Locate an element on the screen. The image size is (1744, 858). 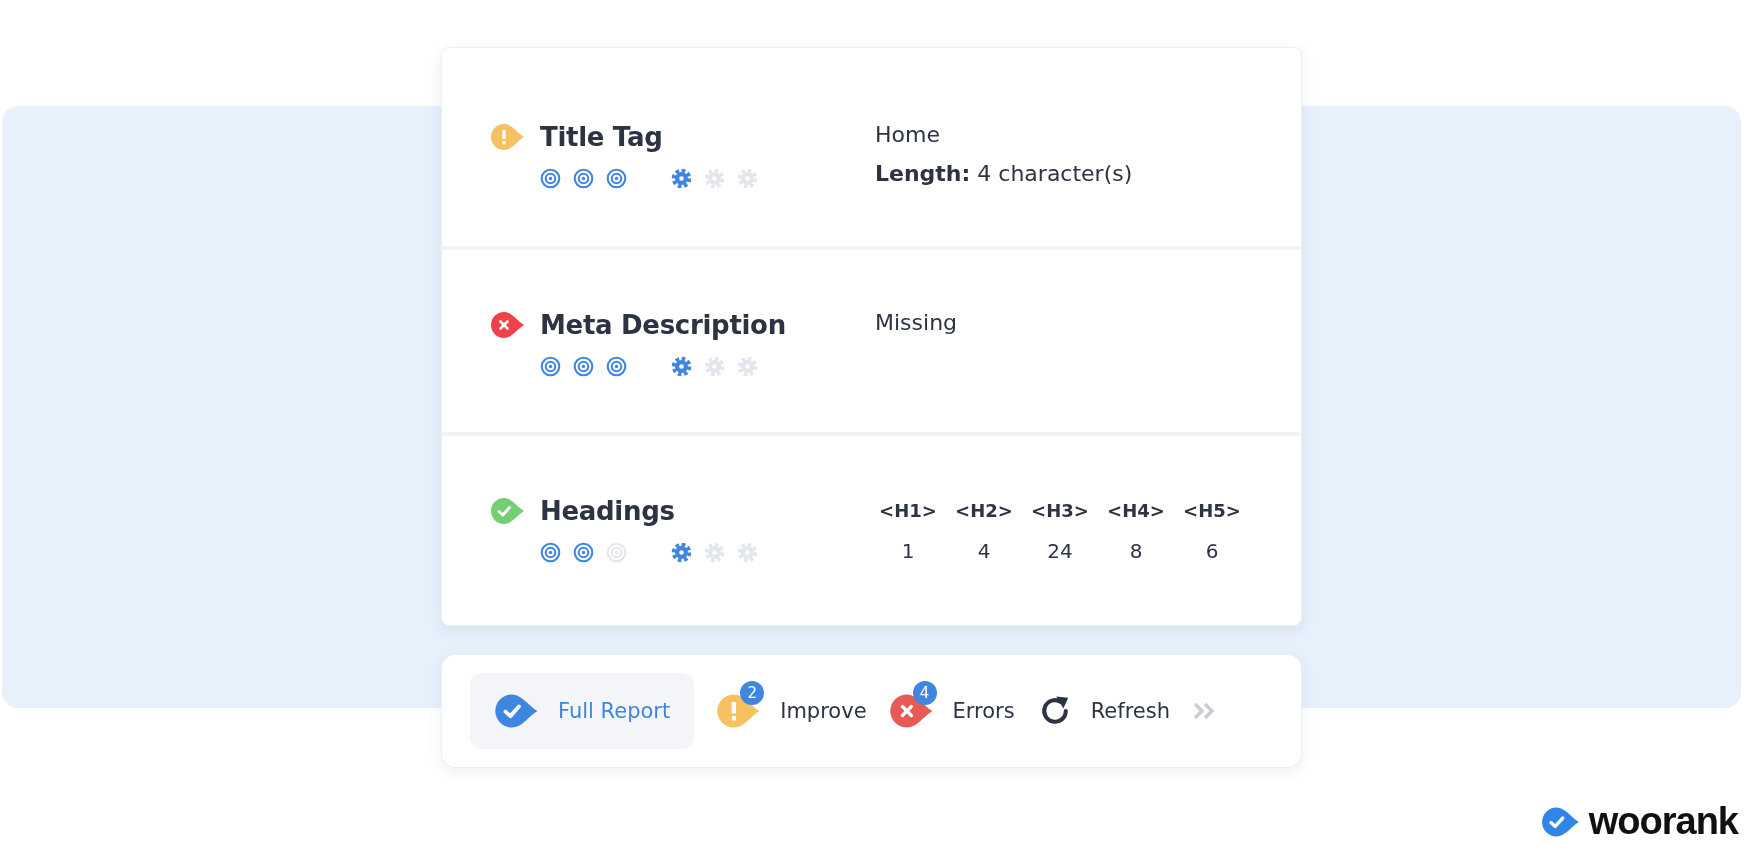
heading-count: 24 is located at coordinates (1060, 551).